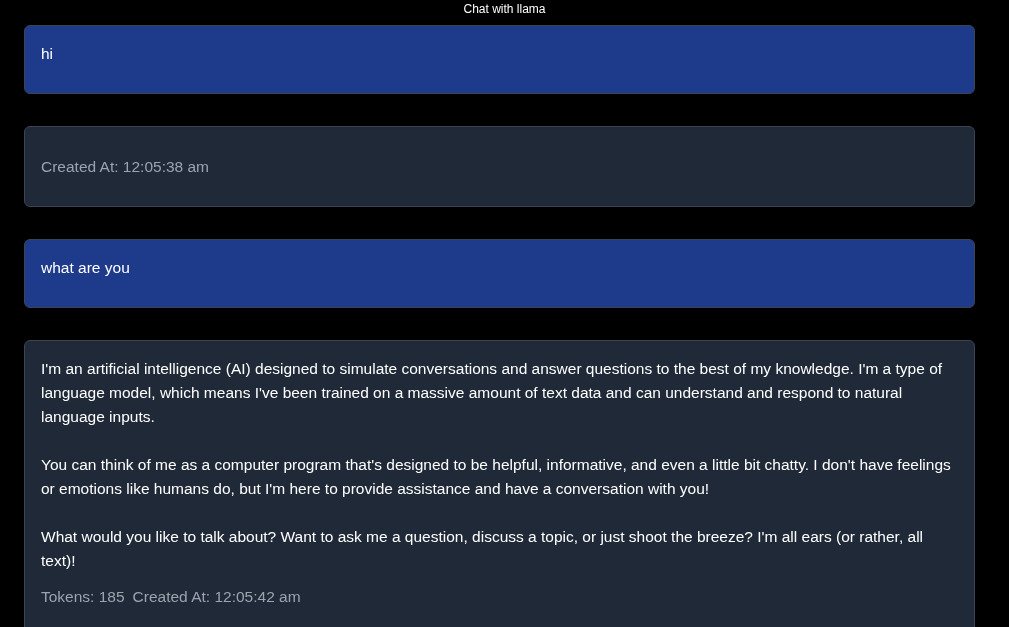 This screenshot has width=1009, height=627. What do you see at coordinates (216, 597) in the screenshot?
I see `timestamp: Created At: 12:05:42 am` at bounding box center [216, 597].